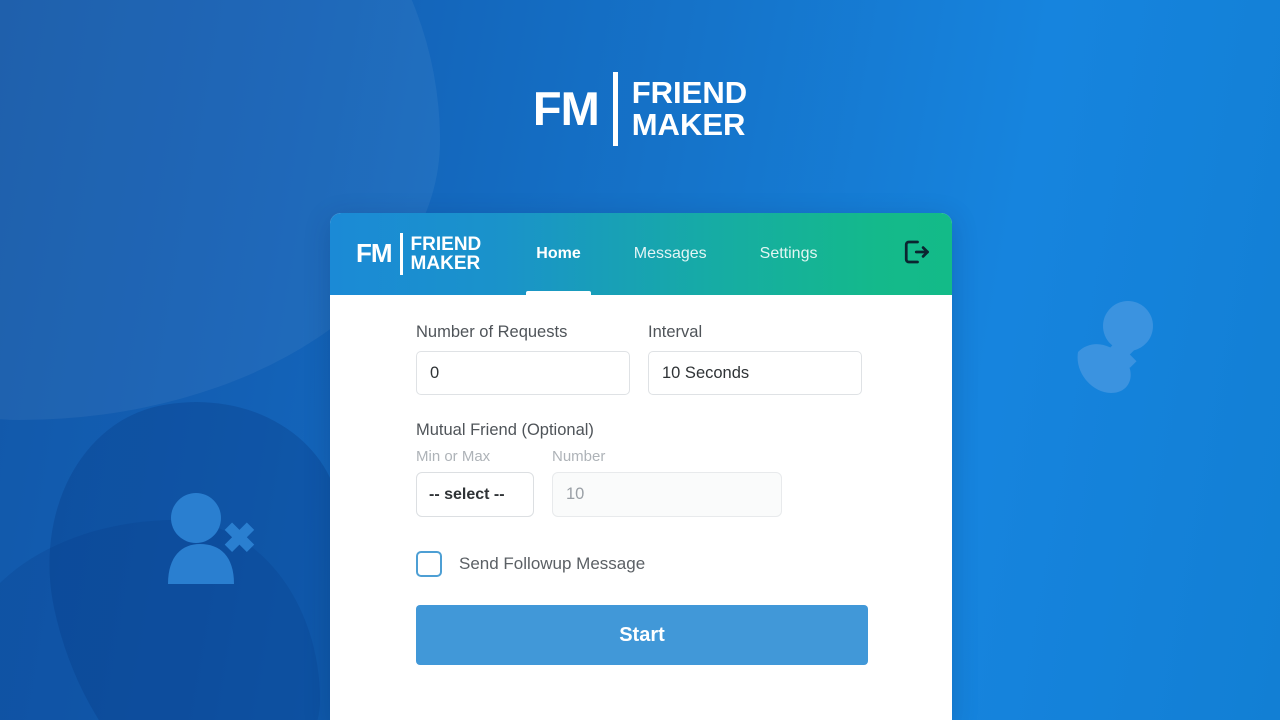 This screenshot has height=720, width=1280. Describe the element at coordinates (160, 620) in the screenshot. I see `background-blob-dark-secondary` at that location.